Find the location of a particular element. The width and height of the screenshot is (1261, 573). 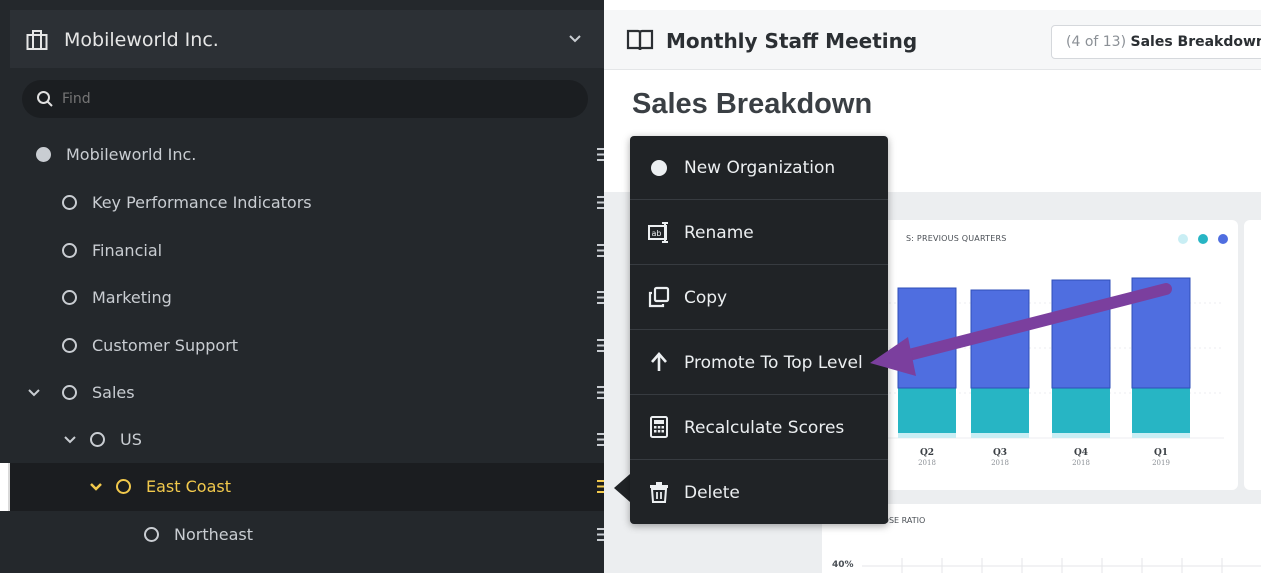

tree-item-label: Sales is located at coordinates (113, 392).